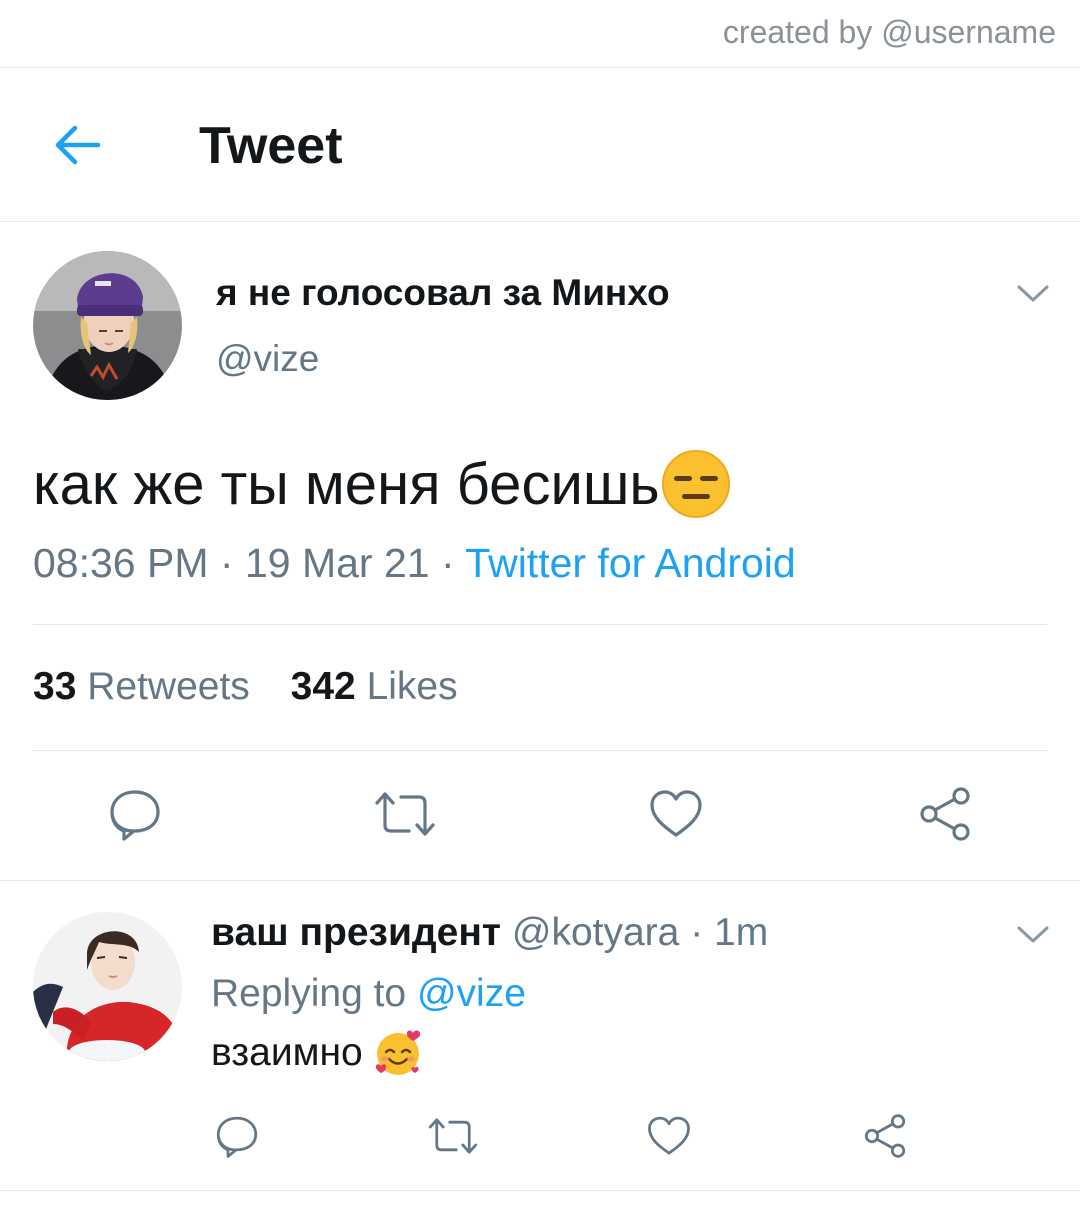 The height and width of the screenshot is (1208, 1080). Describe the element at coordinates (337, 563) in the screenshot. I see `tweet-date: 19 Mar 21` at that location.